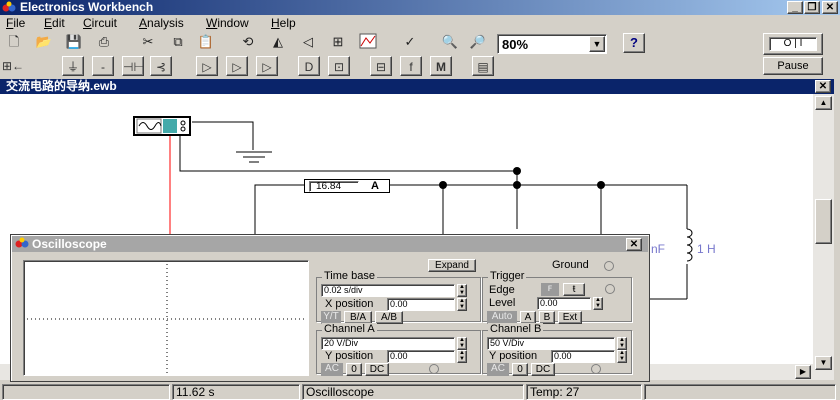  I want to click on channel-b-scale-spinner: ▲ ▼, so click(622, 343).